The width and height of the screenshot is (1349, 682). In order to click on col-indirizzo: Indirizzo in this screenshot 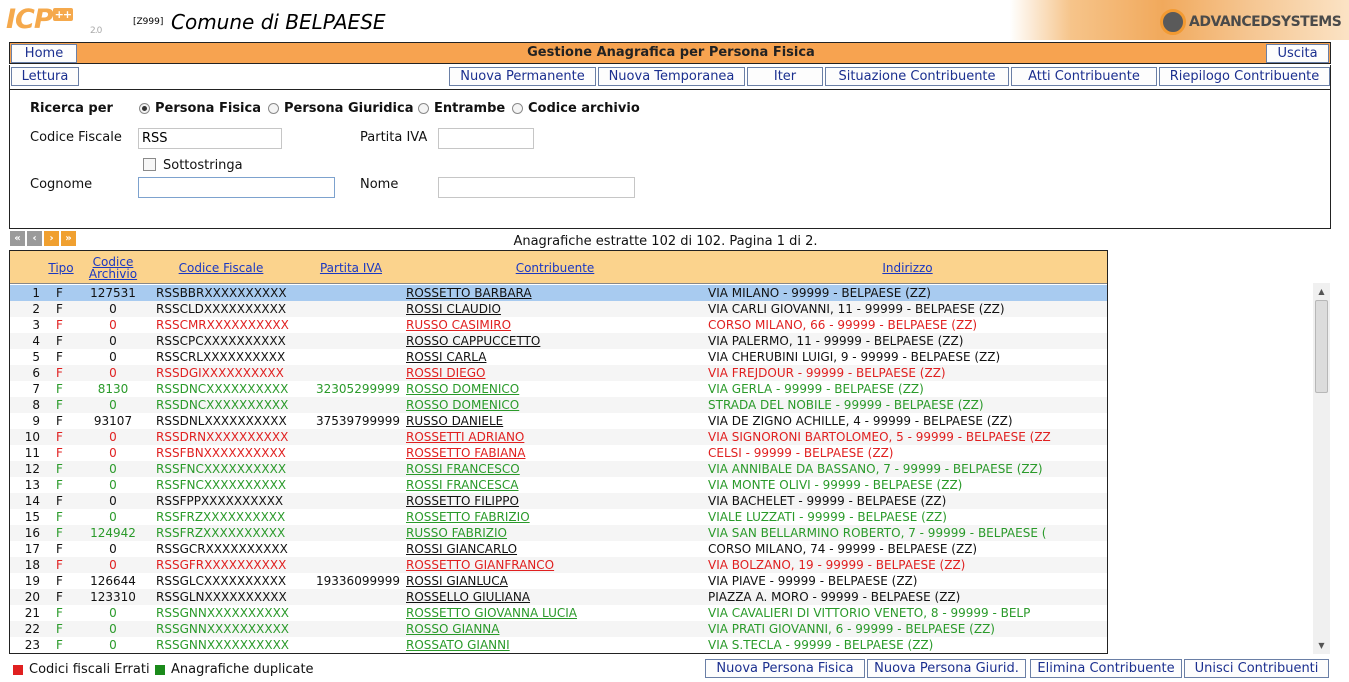, I will do `click(907, 267)`.